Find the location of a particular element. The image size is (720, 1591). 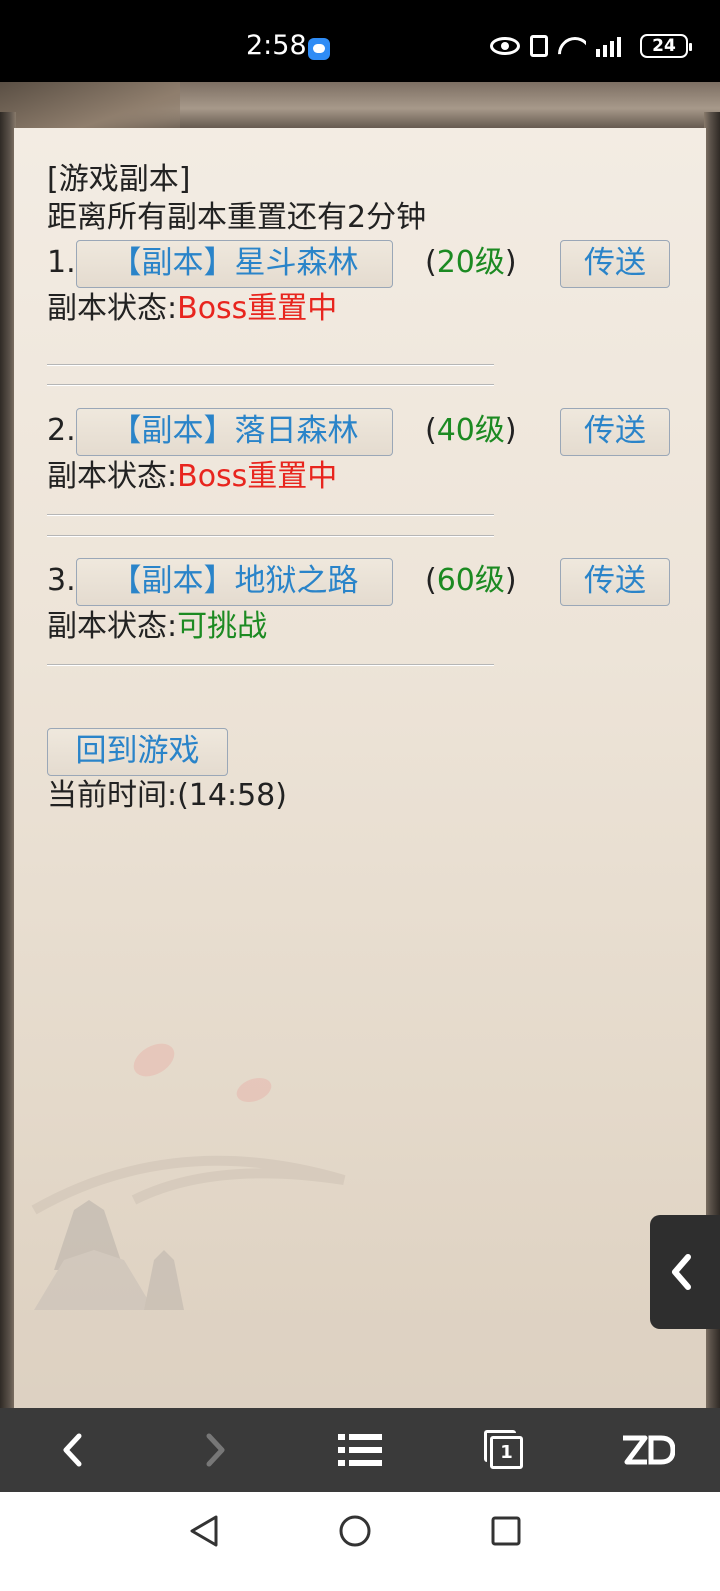

status-bar: 2:58 24 is located at coordinates (360, 41).